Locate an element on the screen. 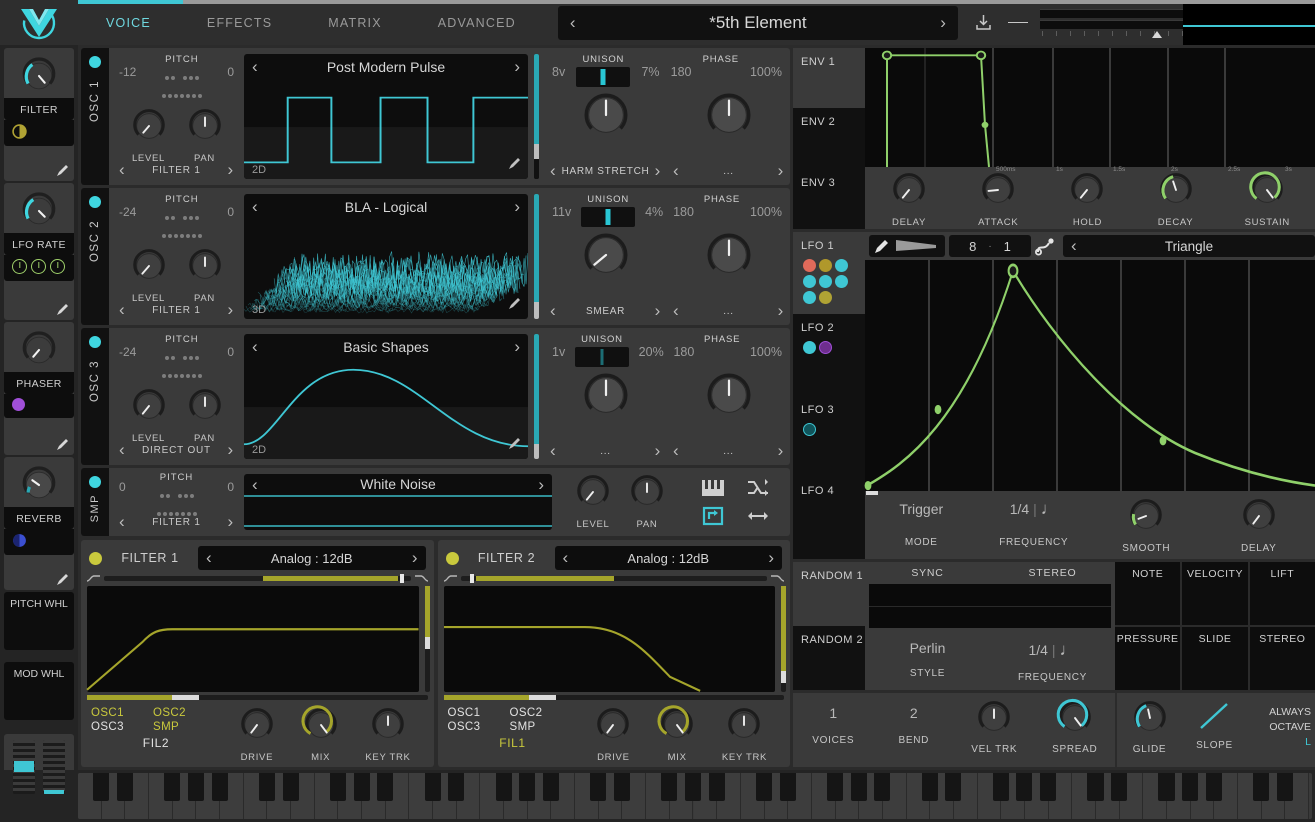 The image size is (1315, 822). mod-wheel-dots is located at coordinates (39, 703).